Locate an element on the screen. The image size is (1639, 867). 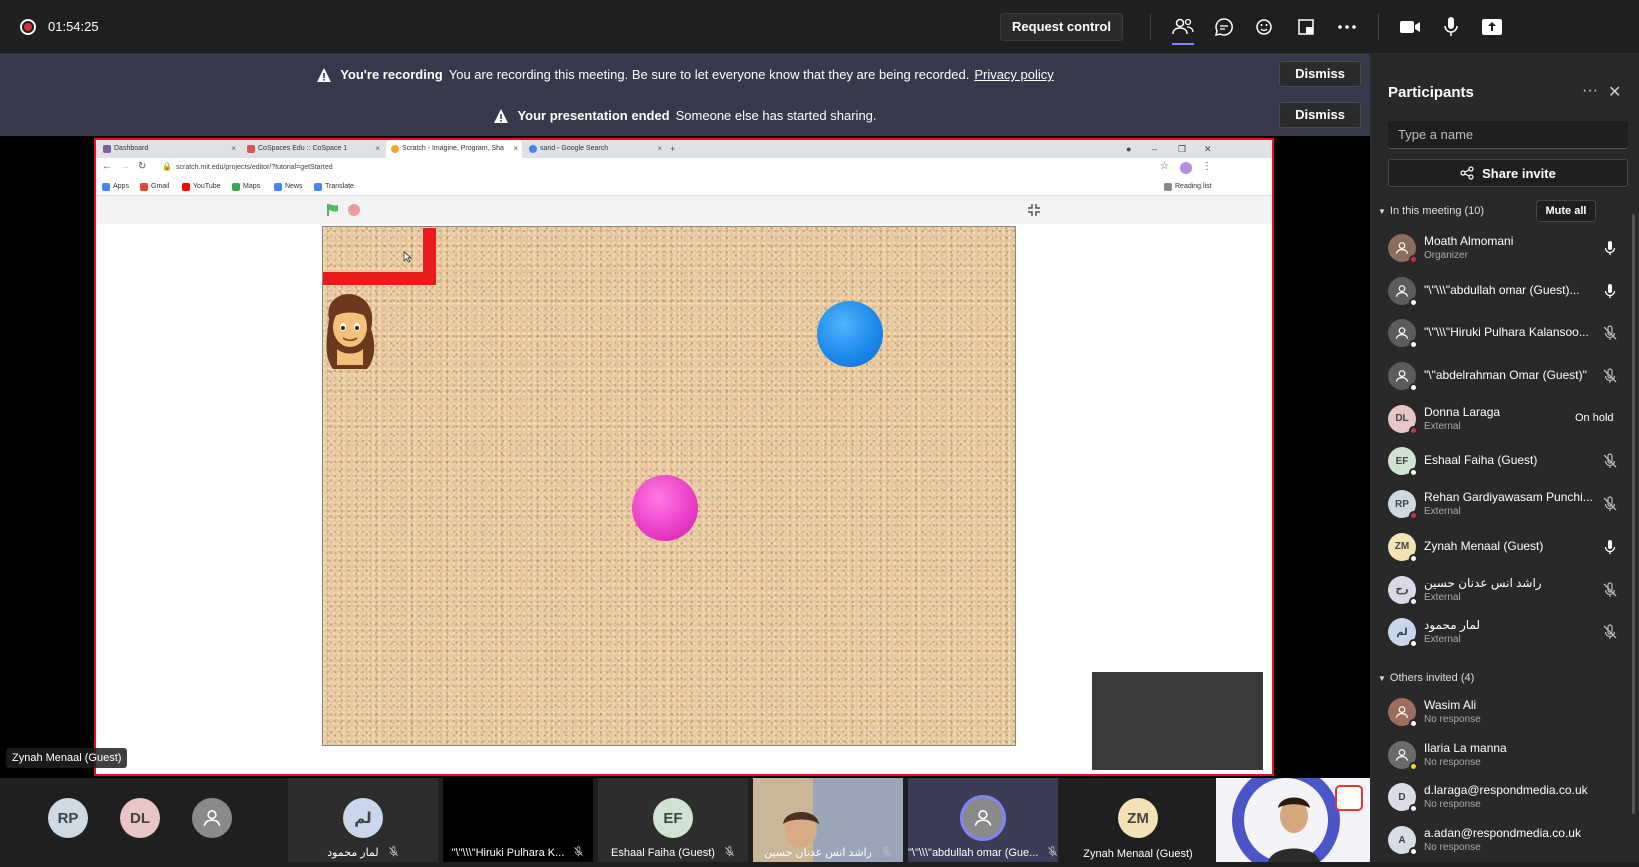
stop-icon is located at coordinates (354, 210).